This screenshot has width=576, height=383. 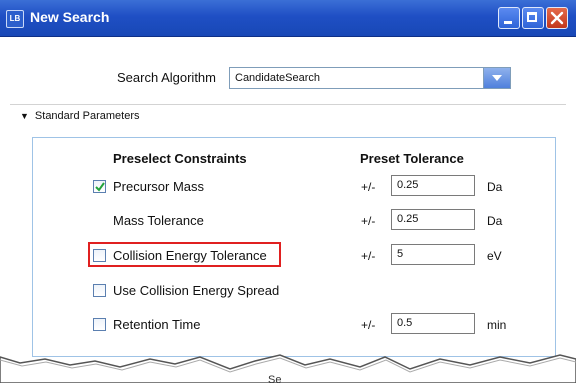 What do you see at coordinates (497, 325) in the screenshot?
I see `unit-label: min` at bounding box center [497, 325].